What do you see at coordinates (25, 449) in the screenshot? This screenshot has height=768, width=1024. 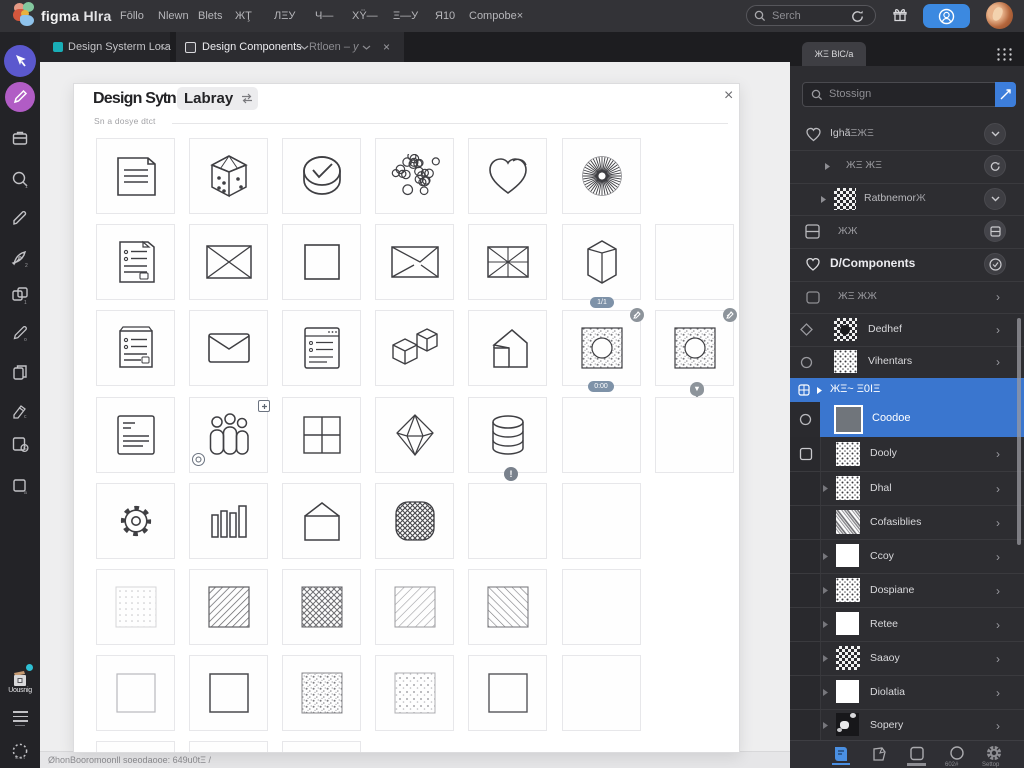 I see `svg-text: G` at bounding box center [25, 449].